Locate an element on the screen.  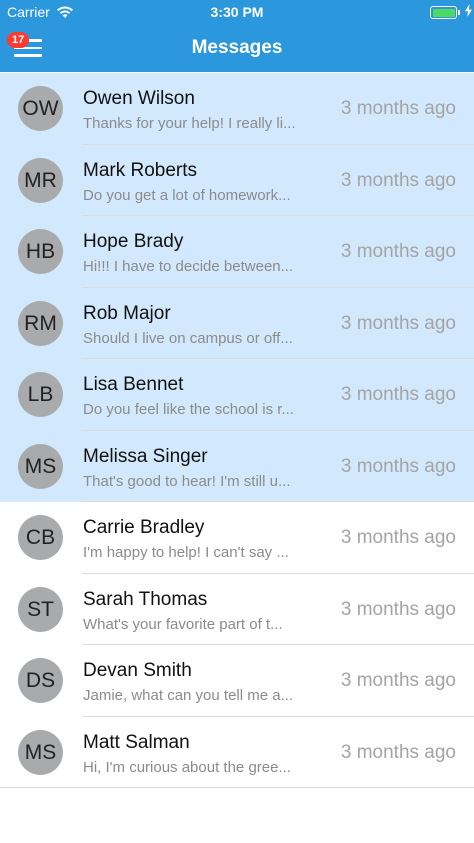
battery-icon is located at coordinates (446, 12).